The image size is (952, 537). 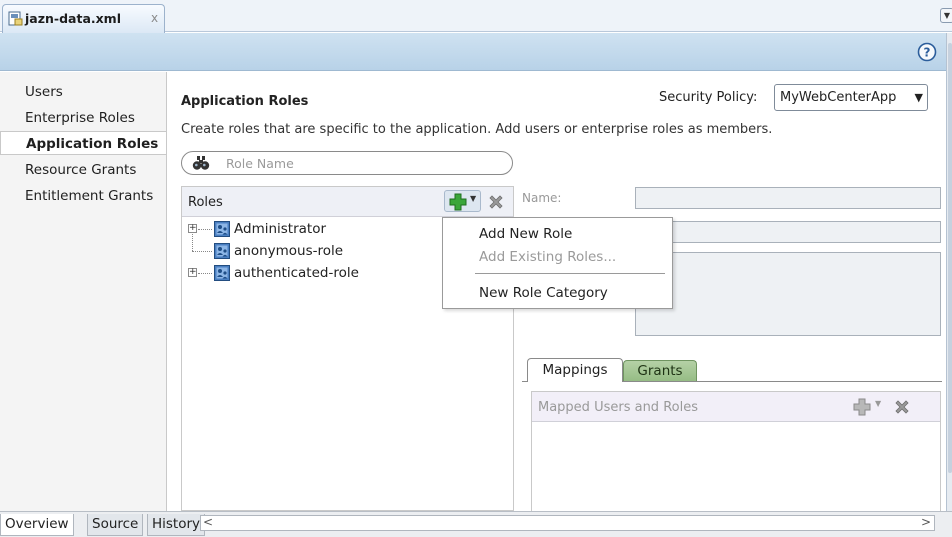 I want to click on role-label: authenticated-role, so click(x=296, y=273).